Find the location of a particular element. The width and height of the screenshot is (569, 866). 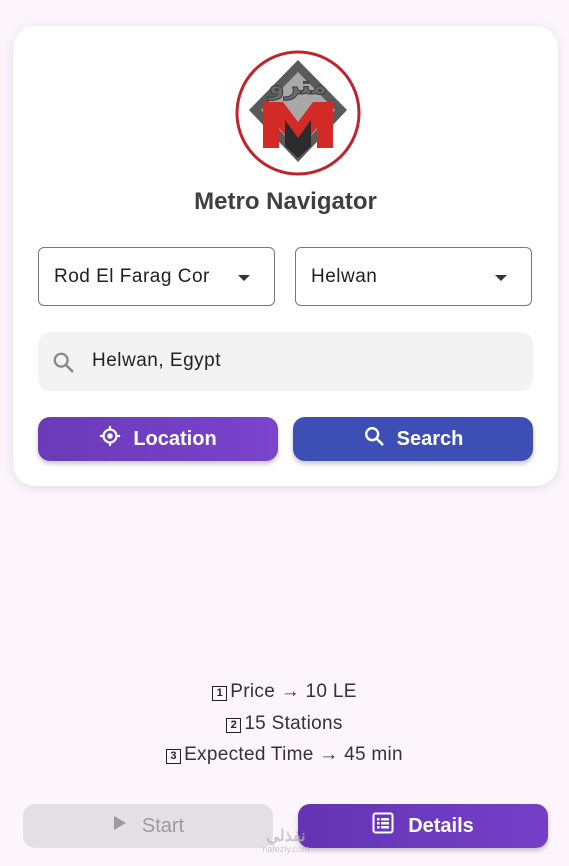

time-text: Expected Time → 45 min is located at coordinates (293, 754).